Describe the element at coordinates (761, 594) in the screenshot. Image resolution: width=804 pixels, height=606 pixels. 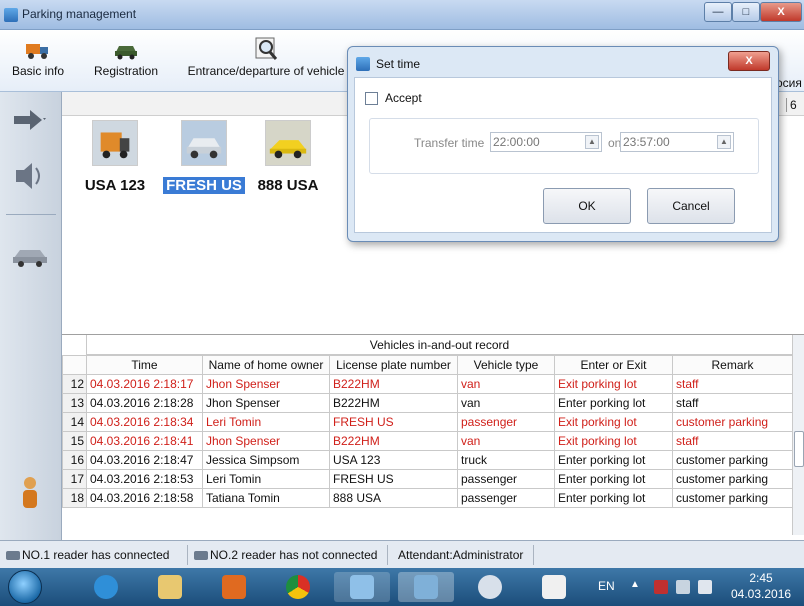
I see `clock-date: 04.03.2016` at that location.